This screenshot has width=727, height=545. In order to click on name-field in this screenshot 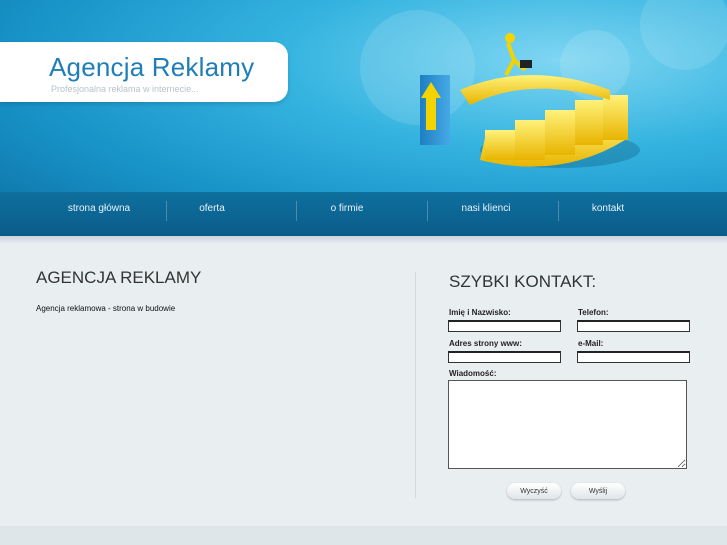, I will do `click(504, 326)`.